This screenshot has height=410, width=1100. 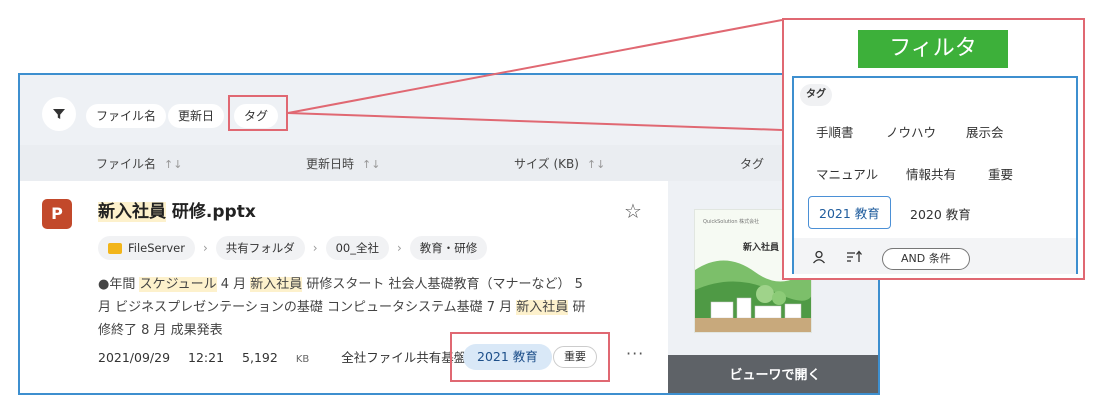 What do you see at coordinates (940, 213) in the screenshot?
I see `tag-option: 2020 教育` at bounding box center [940, 213].